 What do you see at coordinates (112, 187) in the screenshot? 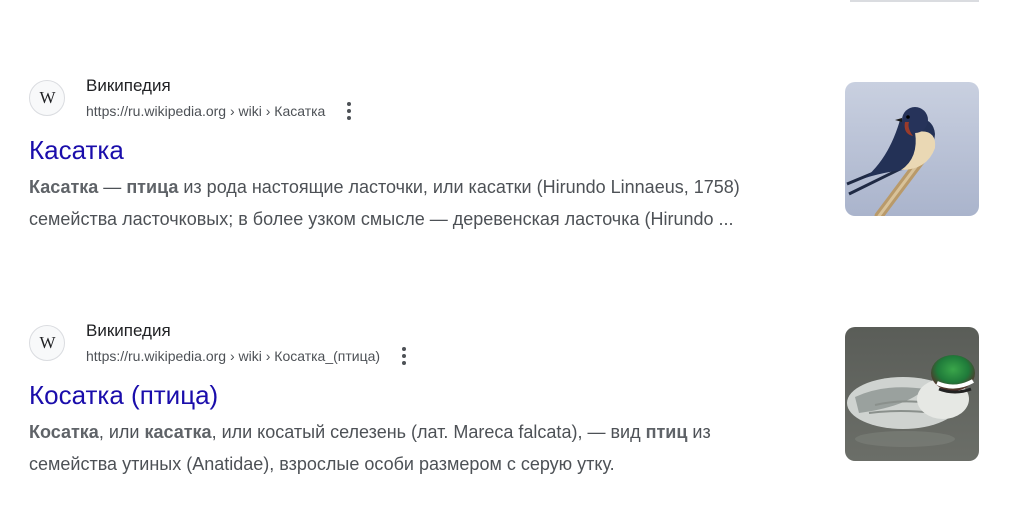
I see `snippet-text: —` at bounding box center [112, 187].